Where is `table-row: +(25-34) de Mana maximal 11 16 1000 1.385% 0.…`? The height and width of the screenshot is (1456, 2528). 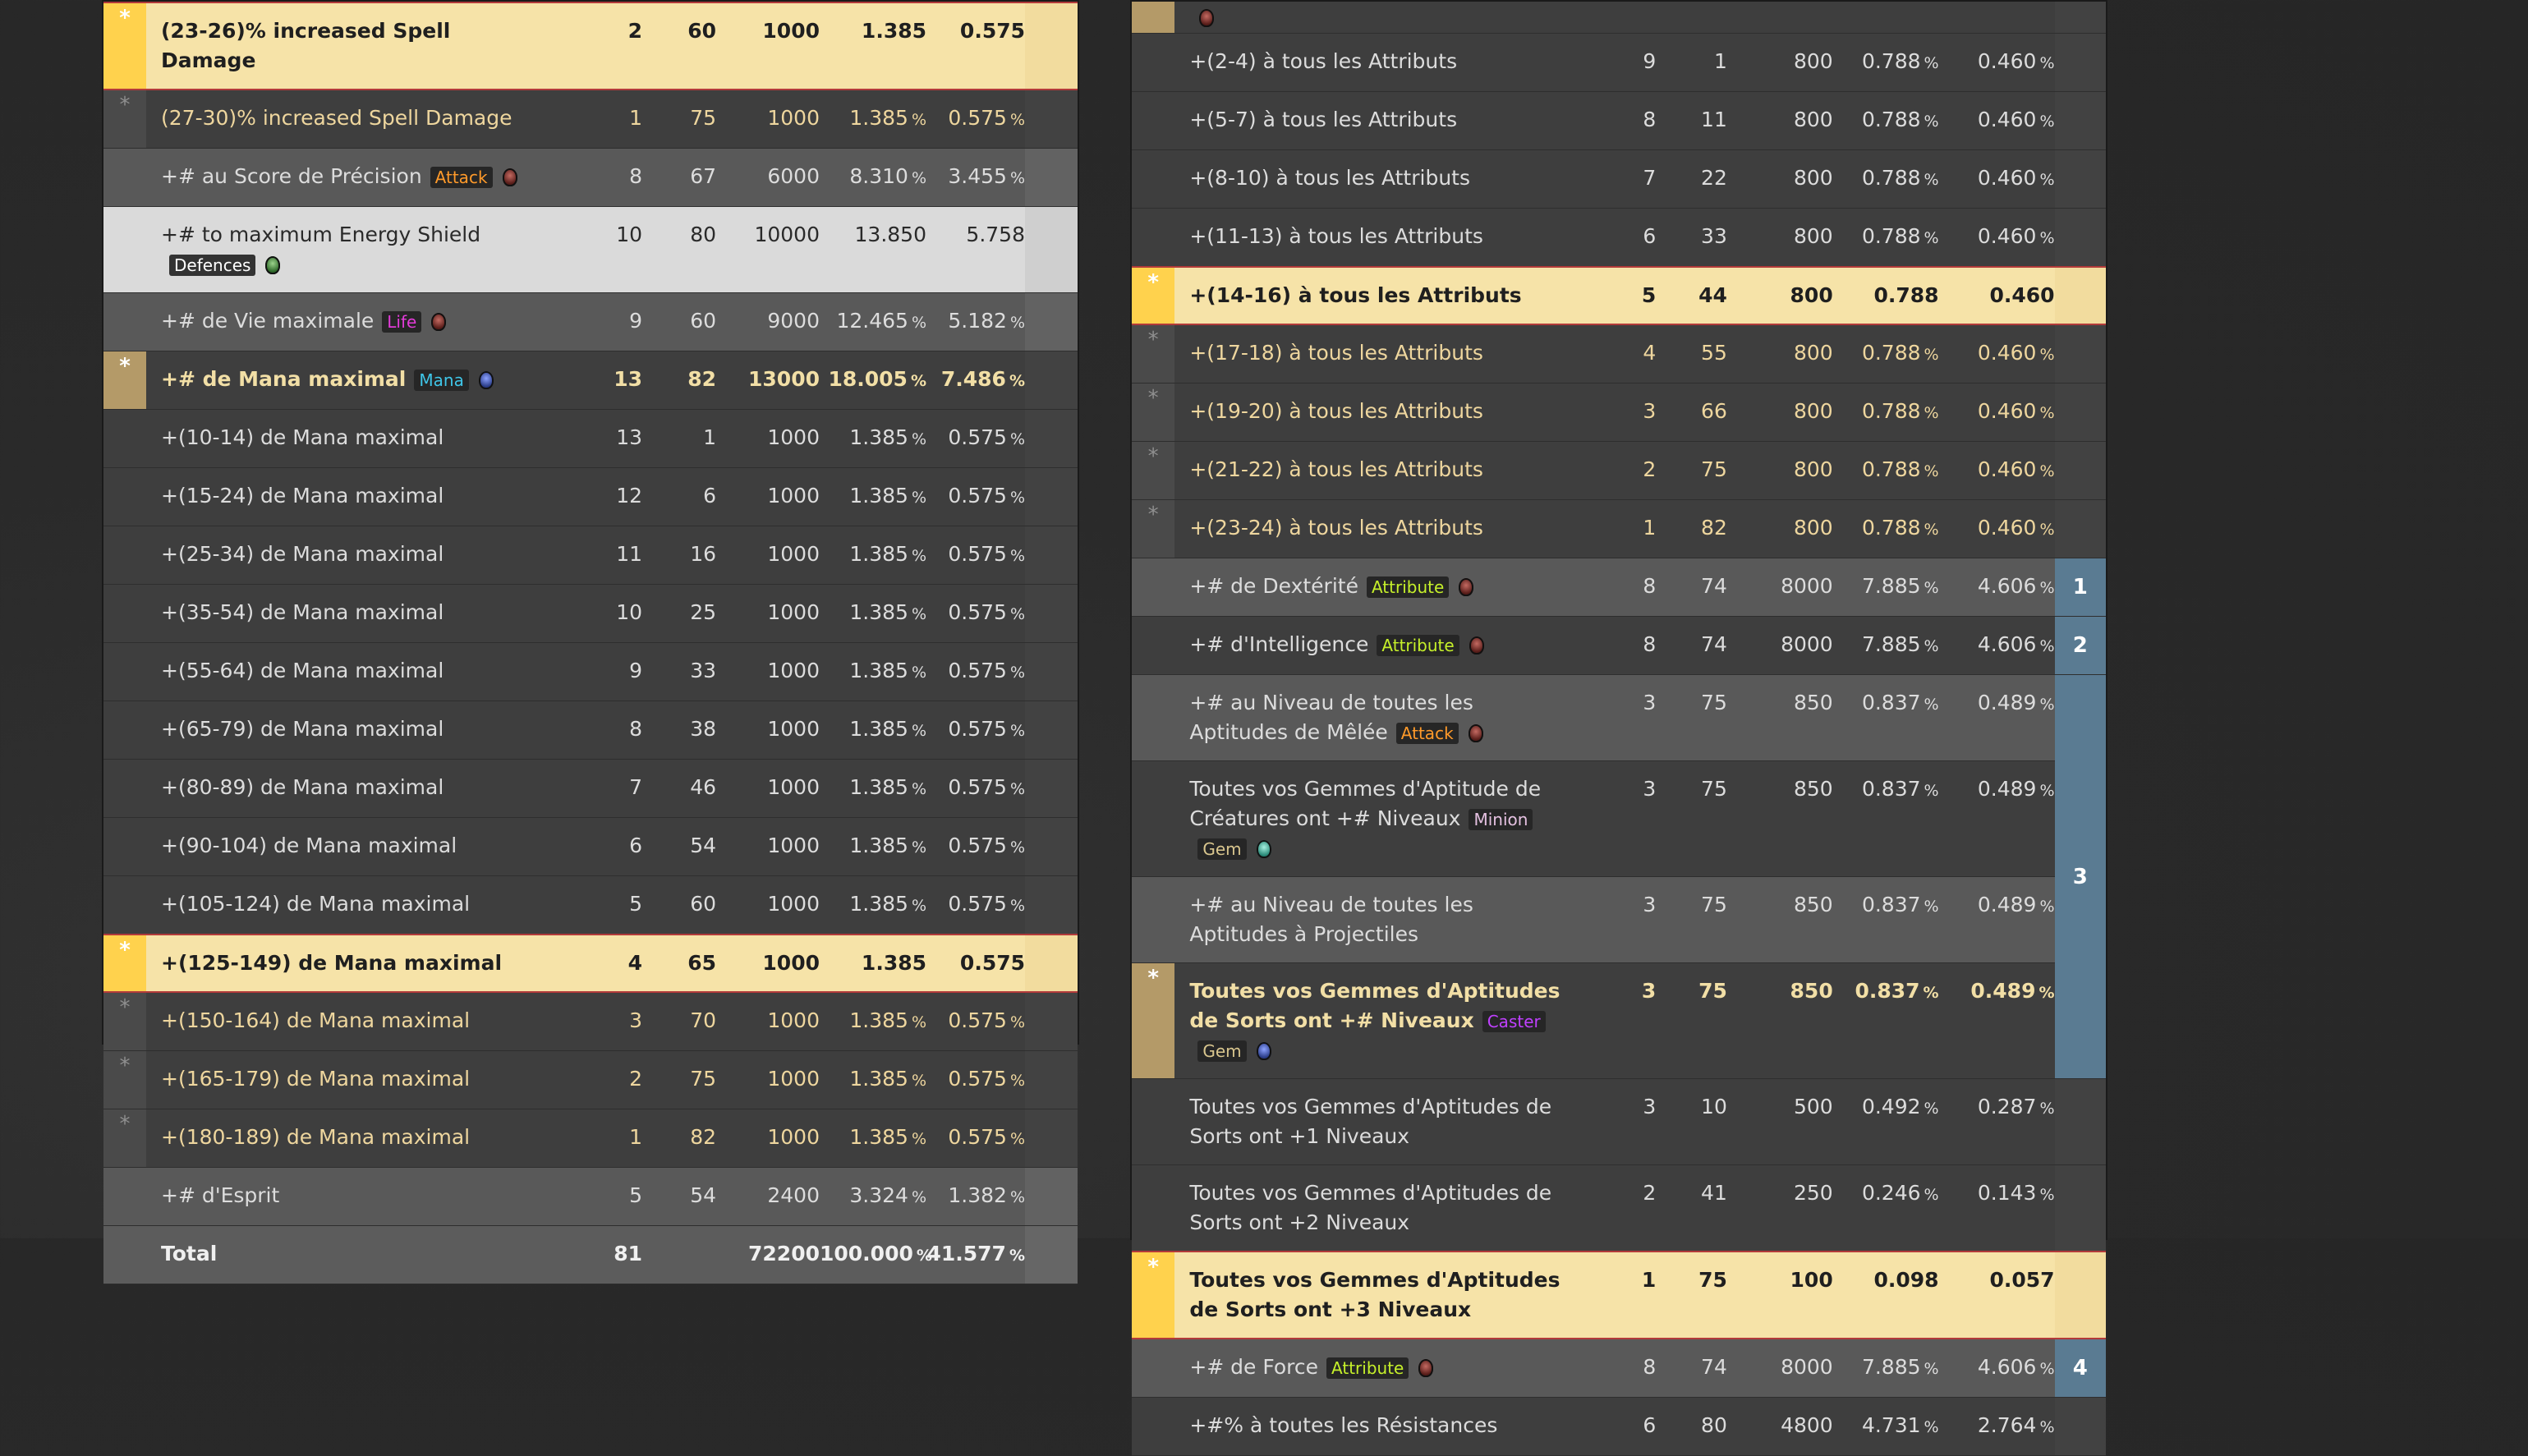 table-row: +(25-34) de Mana maximal 11 16 1000 1.385% 0.… is located at coordinates (590, 555).